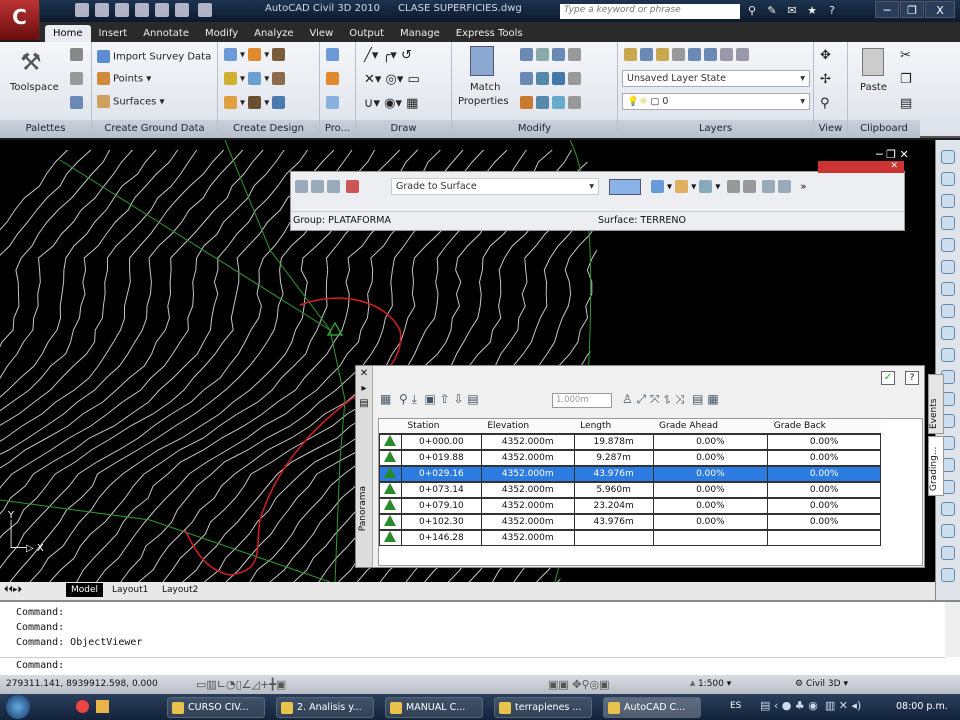 The image size is (960, 720). Describe the element at coordinates (830, 129) in the screenshot. I see `panel-label: View` at that location.